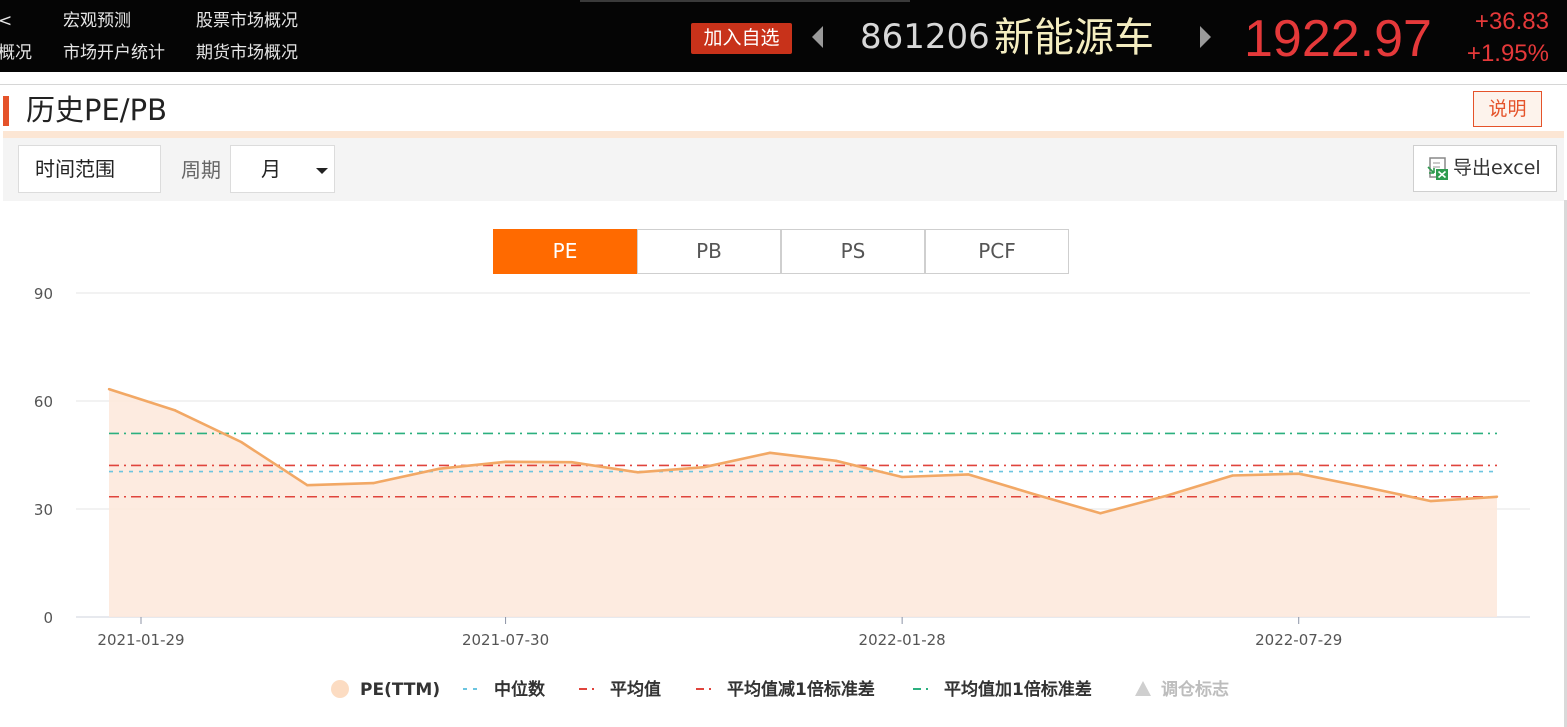  Describe the element at coordinates (635, 689) in the screenshot. I see `legend-label: 平均值` at that location.